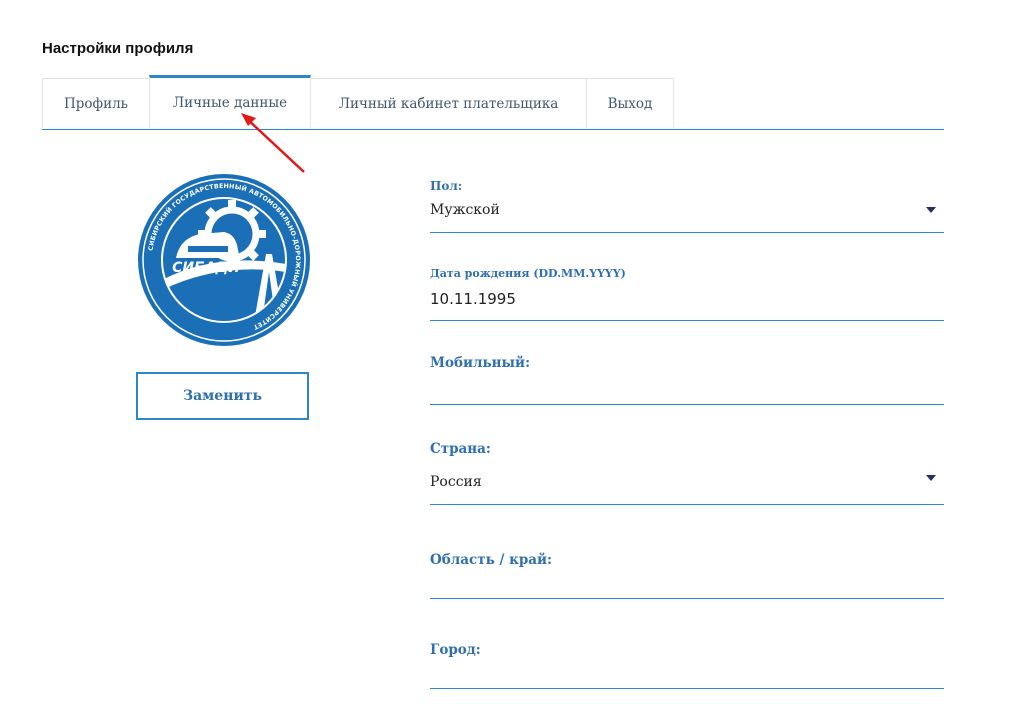 This screenshot has height=710, width=1024. I want to click on gender-value: Мужской, so click(465, 210).